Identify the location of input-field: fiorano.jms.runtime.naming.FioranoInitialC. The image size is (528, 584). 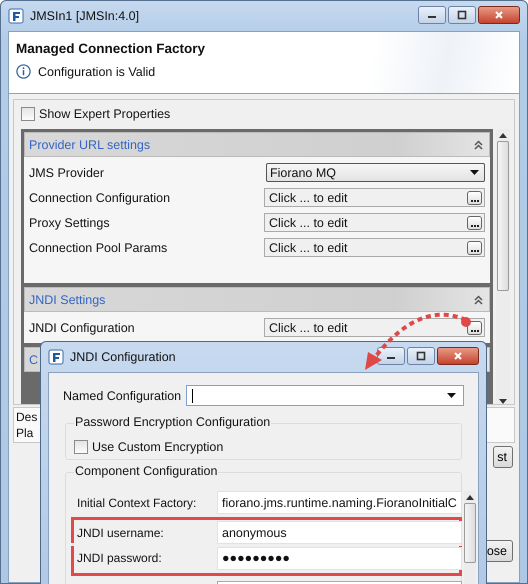
(339, 502).